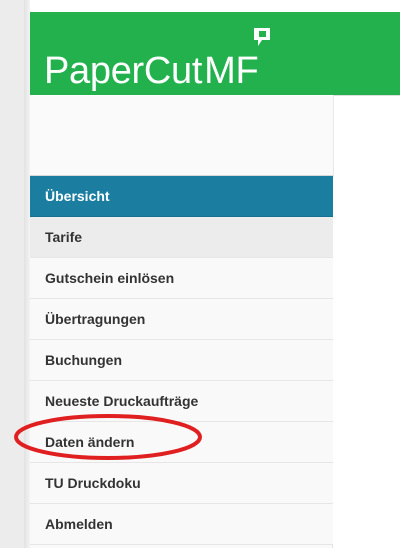 The height and width of the screenshot is (548, 400). Describe the element at coordinates (181, 442) in the screenshot. I see `sidebar-item-daten-aendern: Daten ändern` at that location.